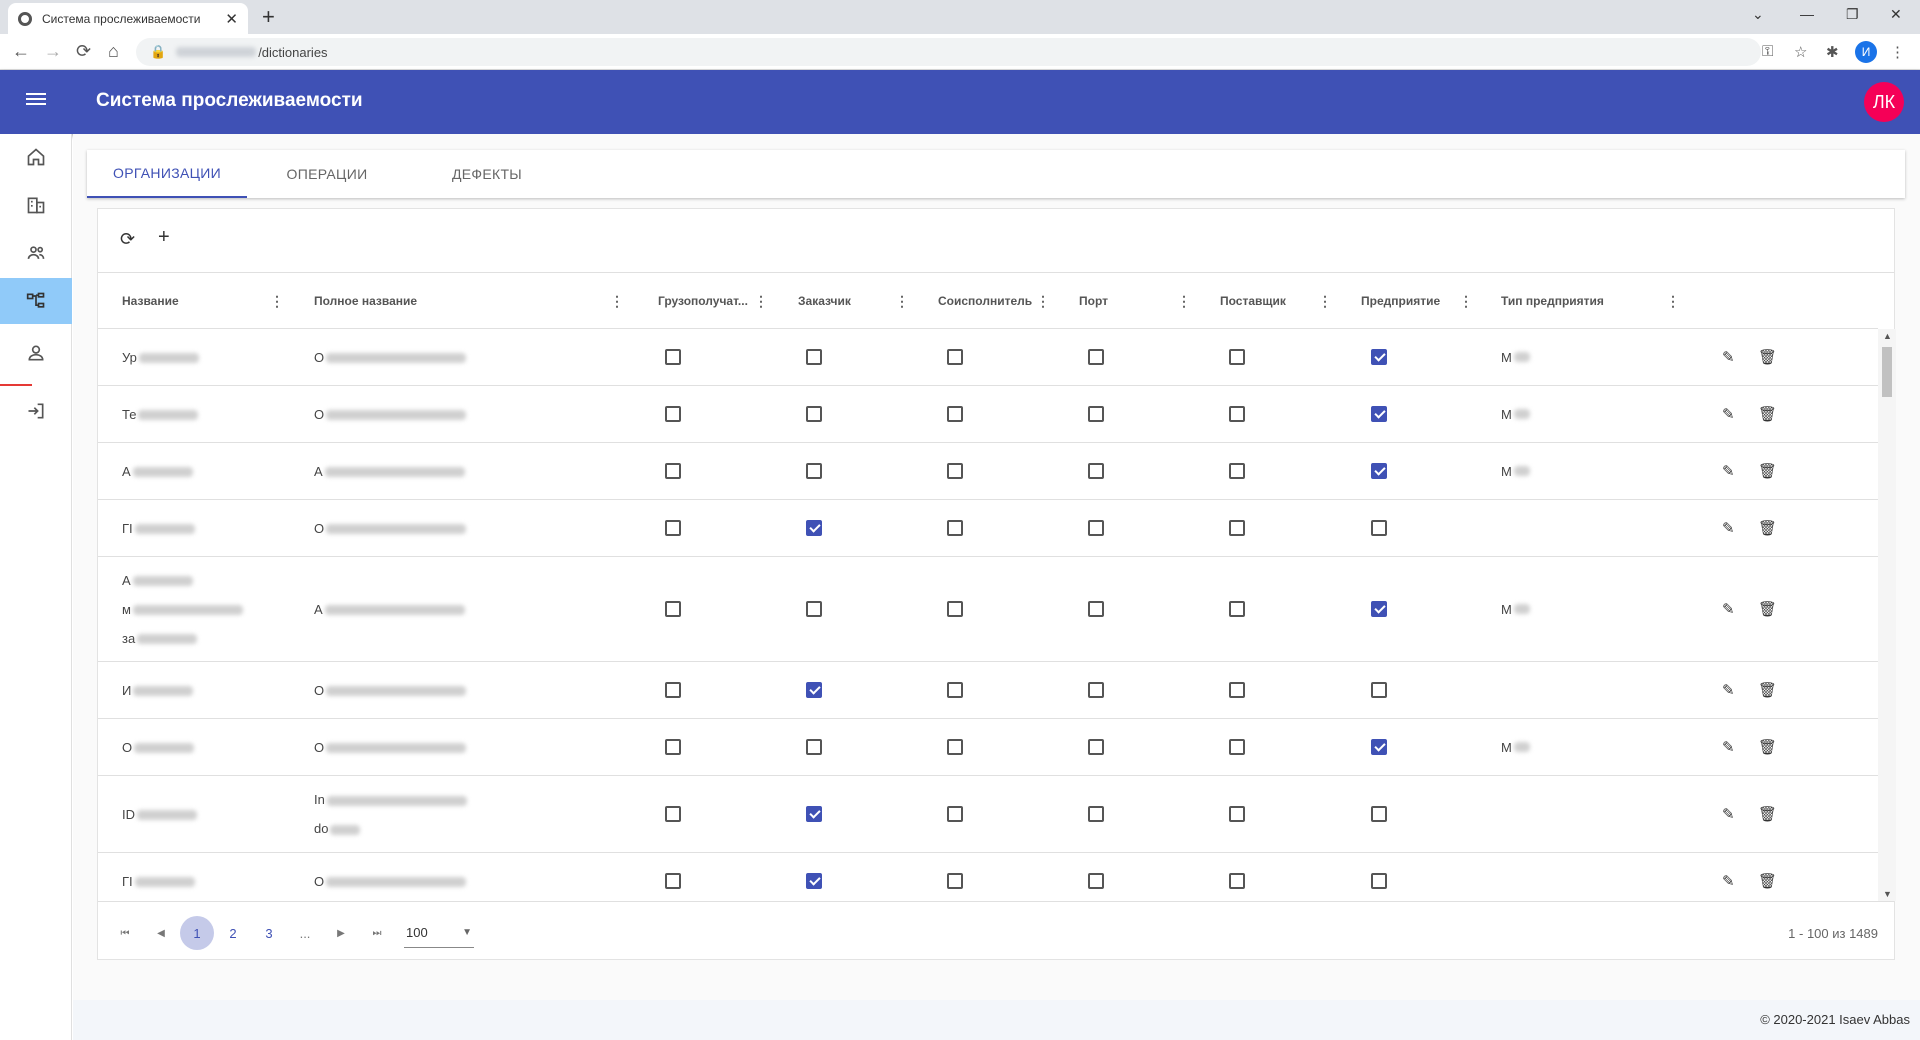 The width and height of the screenshot is (1920, 1040). What do you see at coordinates (1800, 52) in the screenshot?
I see `star-icon: ☆` at bounding box center [1800, 52].